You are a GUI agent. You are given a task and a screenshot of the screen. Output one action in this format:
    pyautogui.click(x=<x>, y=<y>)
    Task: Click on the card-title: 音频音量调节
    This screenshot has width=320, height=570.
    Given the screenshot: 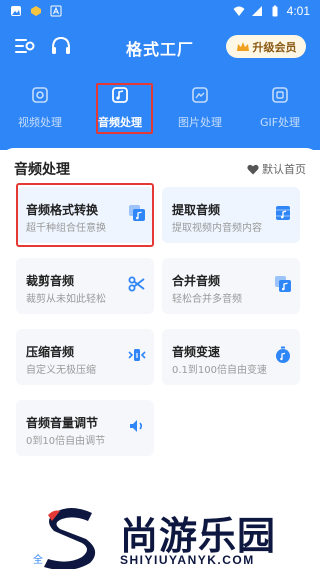 What is the action you would take?
    pyautogui.click(x=62, y=423)
    